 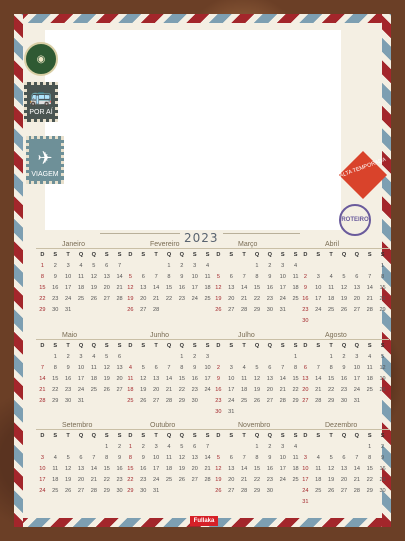 I want to click on day-cell: 25, so click(x=169, y=480).